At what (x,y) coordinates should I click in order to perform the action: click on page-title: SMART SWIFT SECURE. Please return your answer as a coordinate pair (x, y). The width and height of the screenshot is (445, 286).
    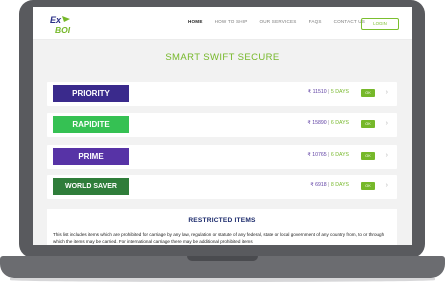
    Looking at the image, I should click on (222, 57).